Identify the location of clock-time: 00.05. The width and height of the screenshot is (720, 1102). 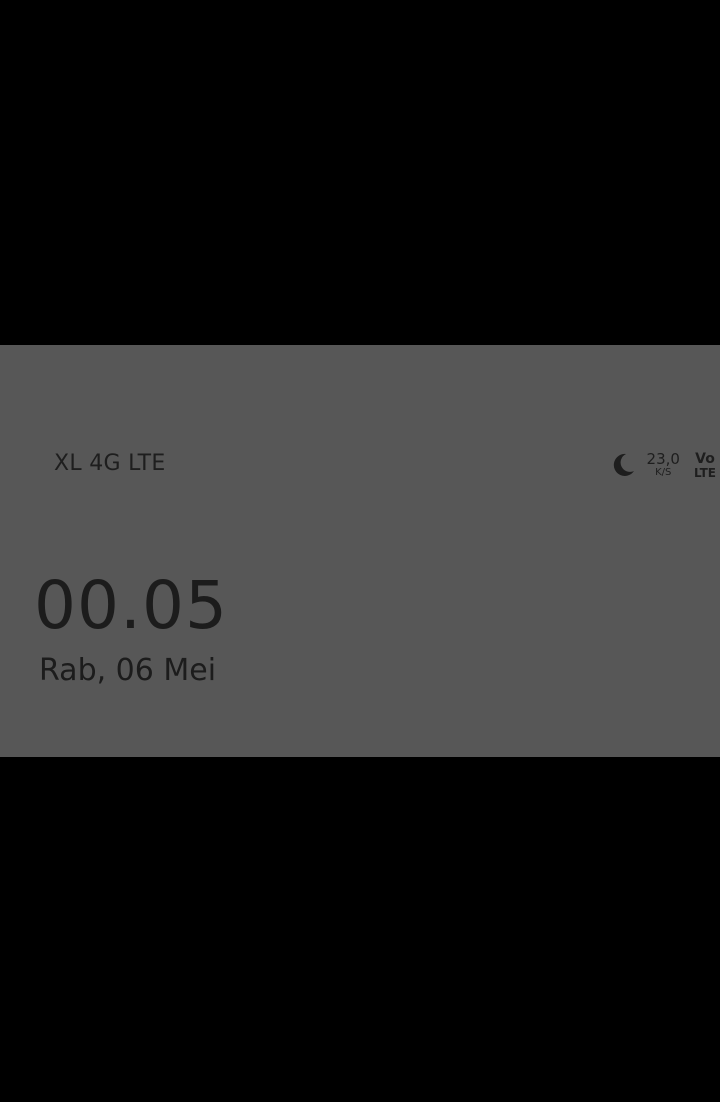
(131, 605).